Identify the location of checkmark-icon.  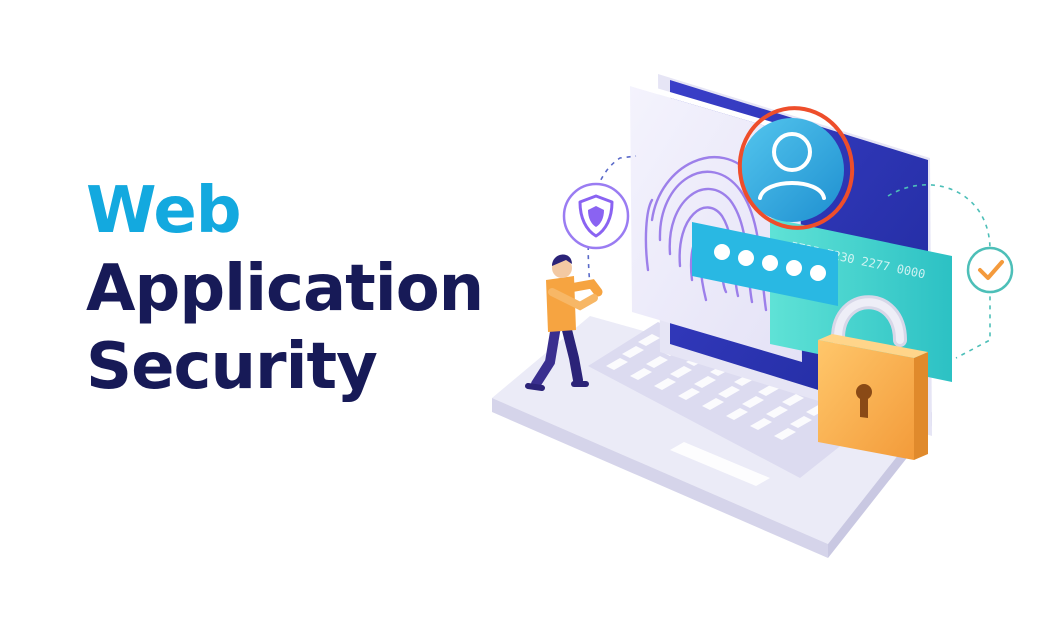
(990, 270).